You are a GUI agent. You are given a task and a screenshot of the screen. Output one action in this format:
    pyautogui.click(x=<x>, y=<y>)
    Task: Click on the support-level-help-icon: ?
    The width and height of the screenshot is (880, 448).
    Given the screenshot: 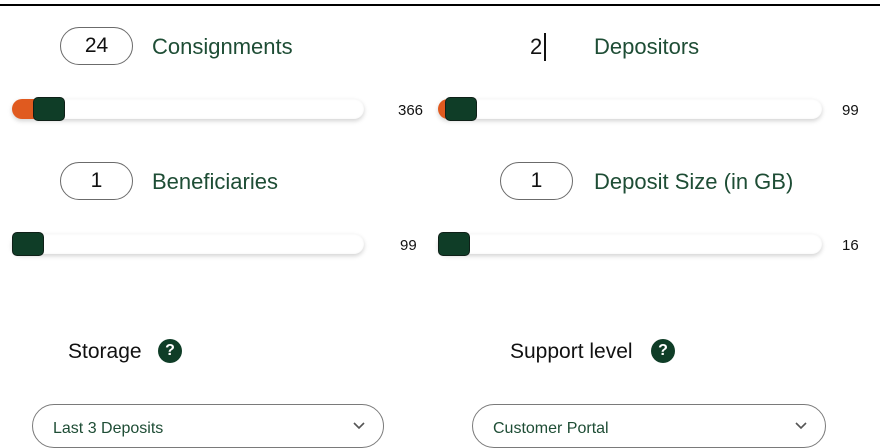 What is the action you would take?
    pyautogui.click(x=663, y=351)
    